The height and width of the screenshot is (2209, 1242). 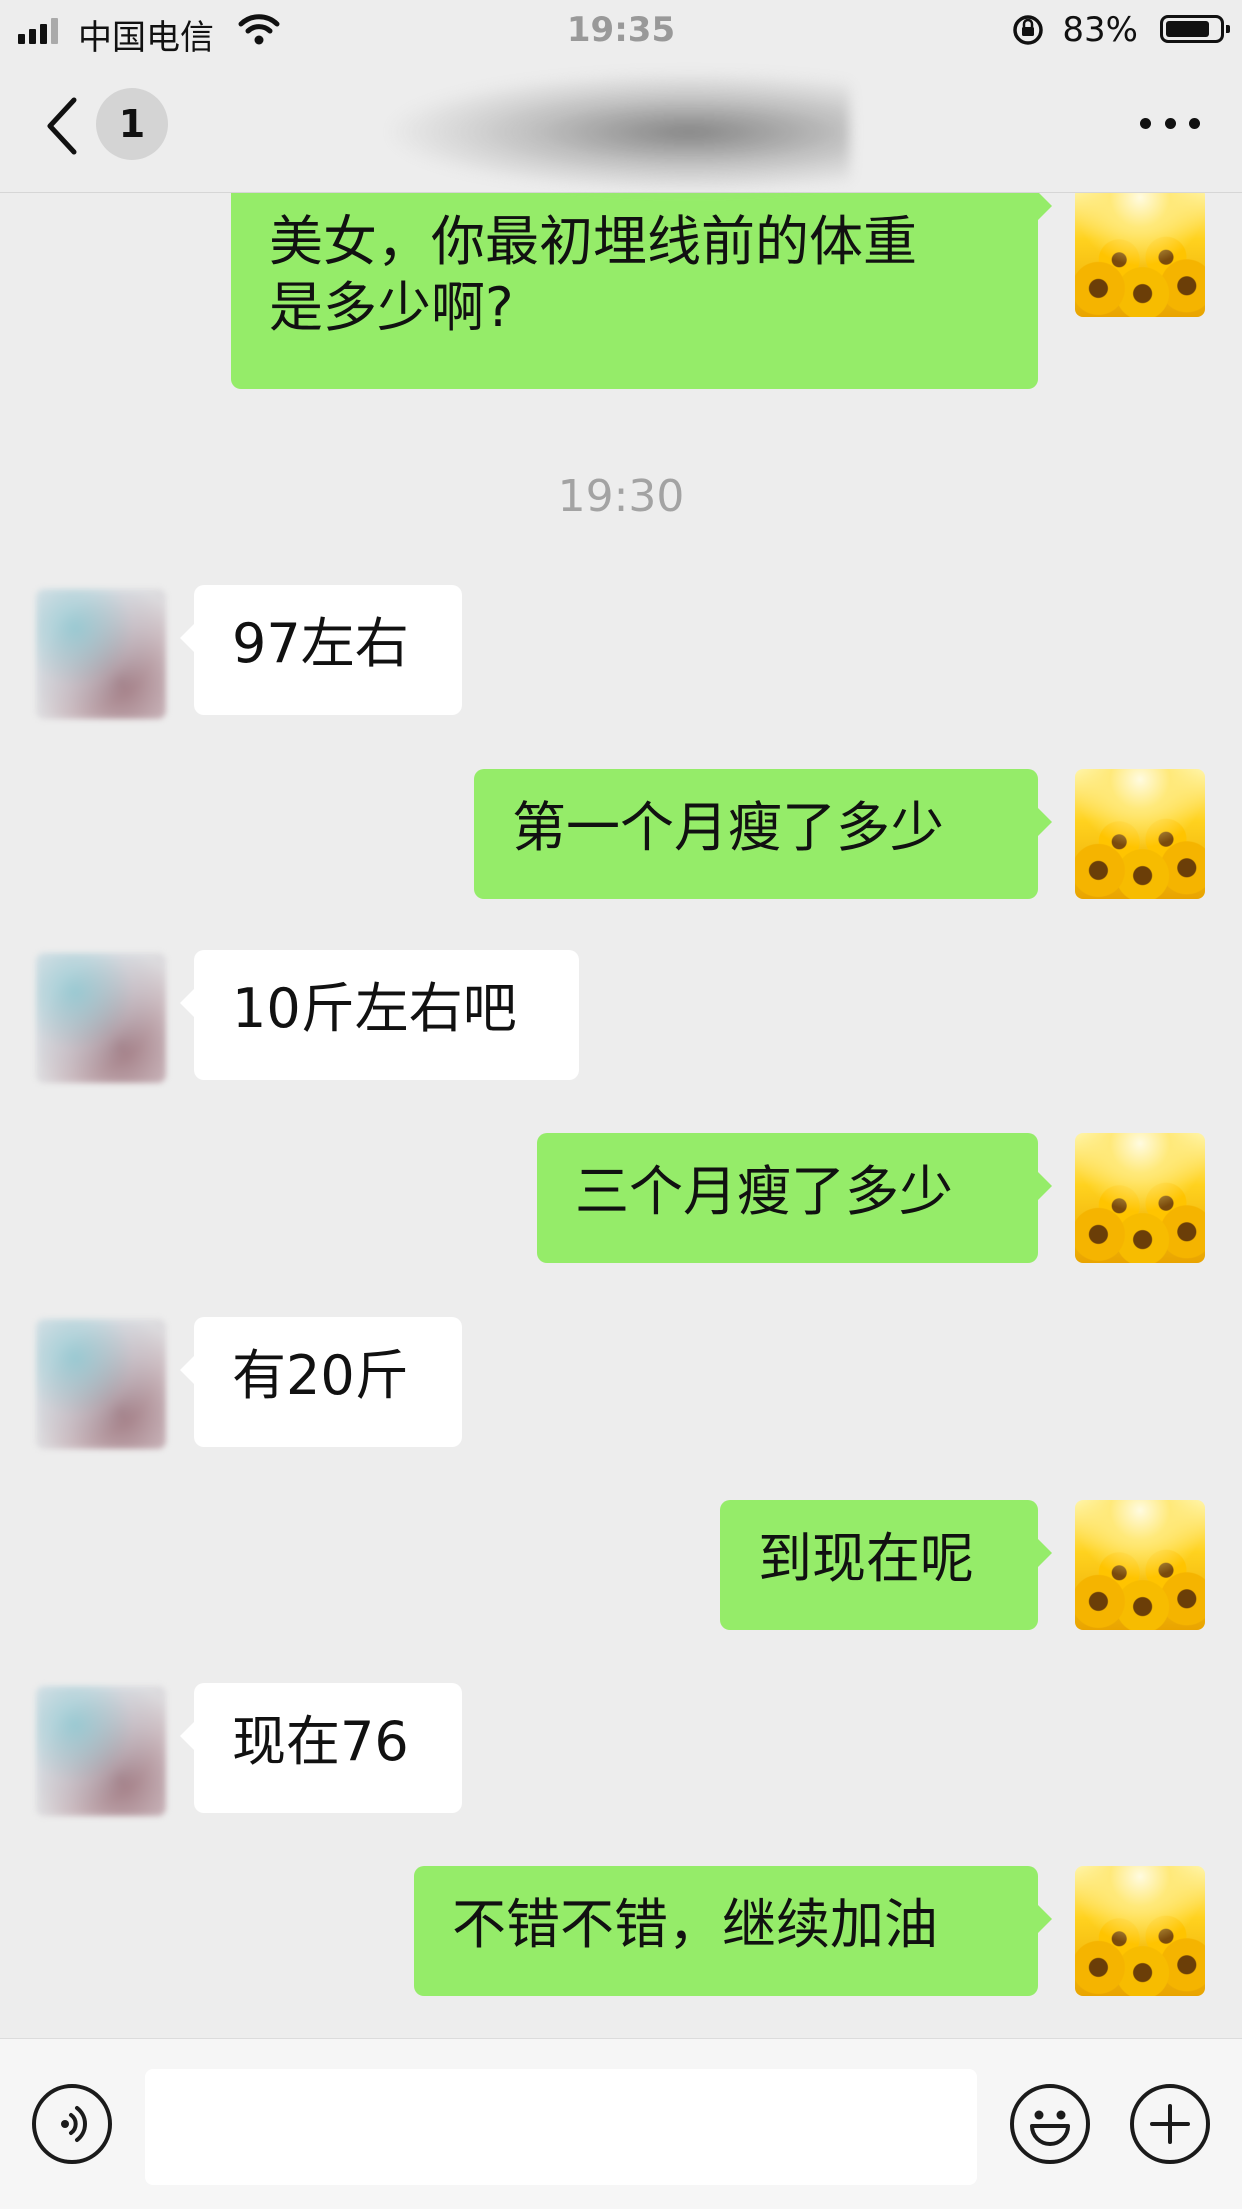 I want to click on voice-icon, so click(x=74, y=2124).